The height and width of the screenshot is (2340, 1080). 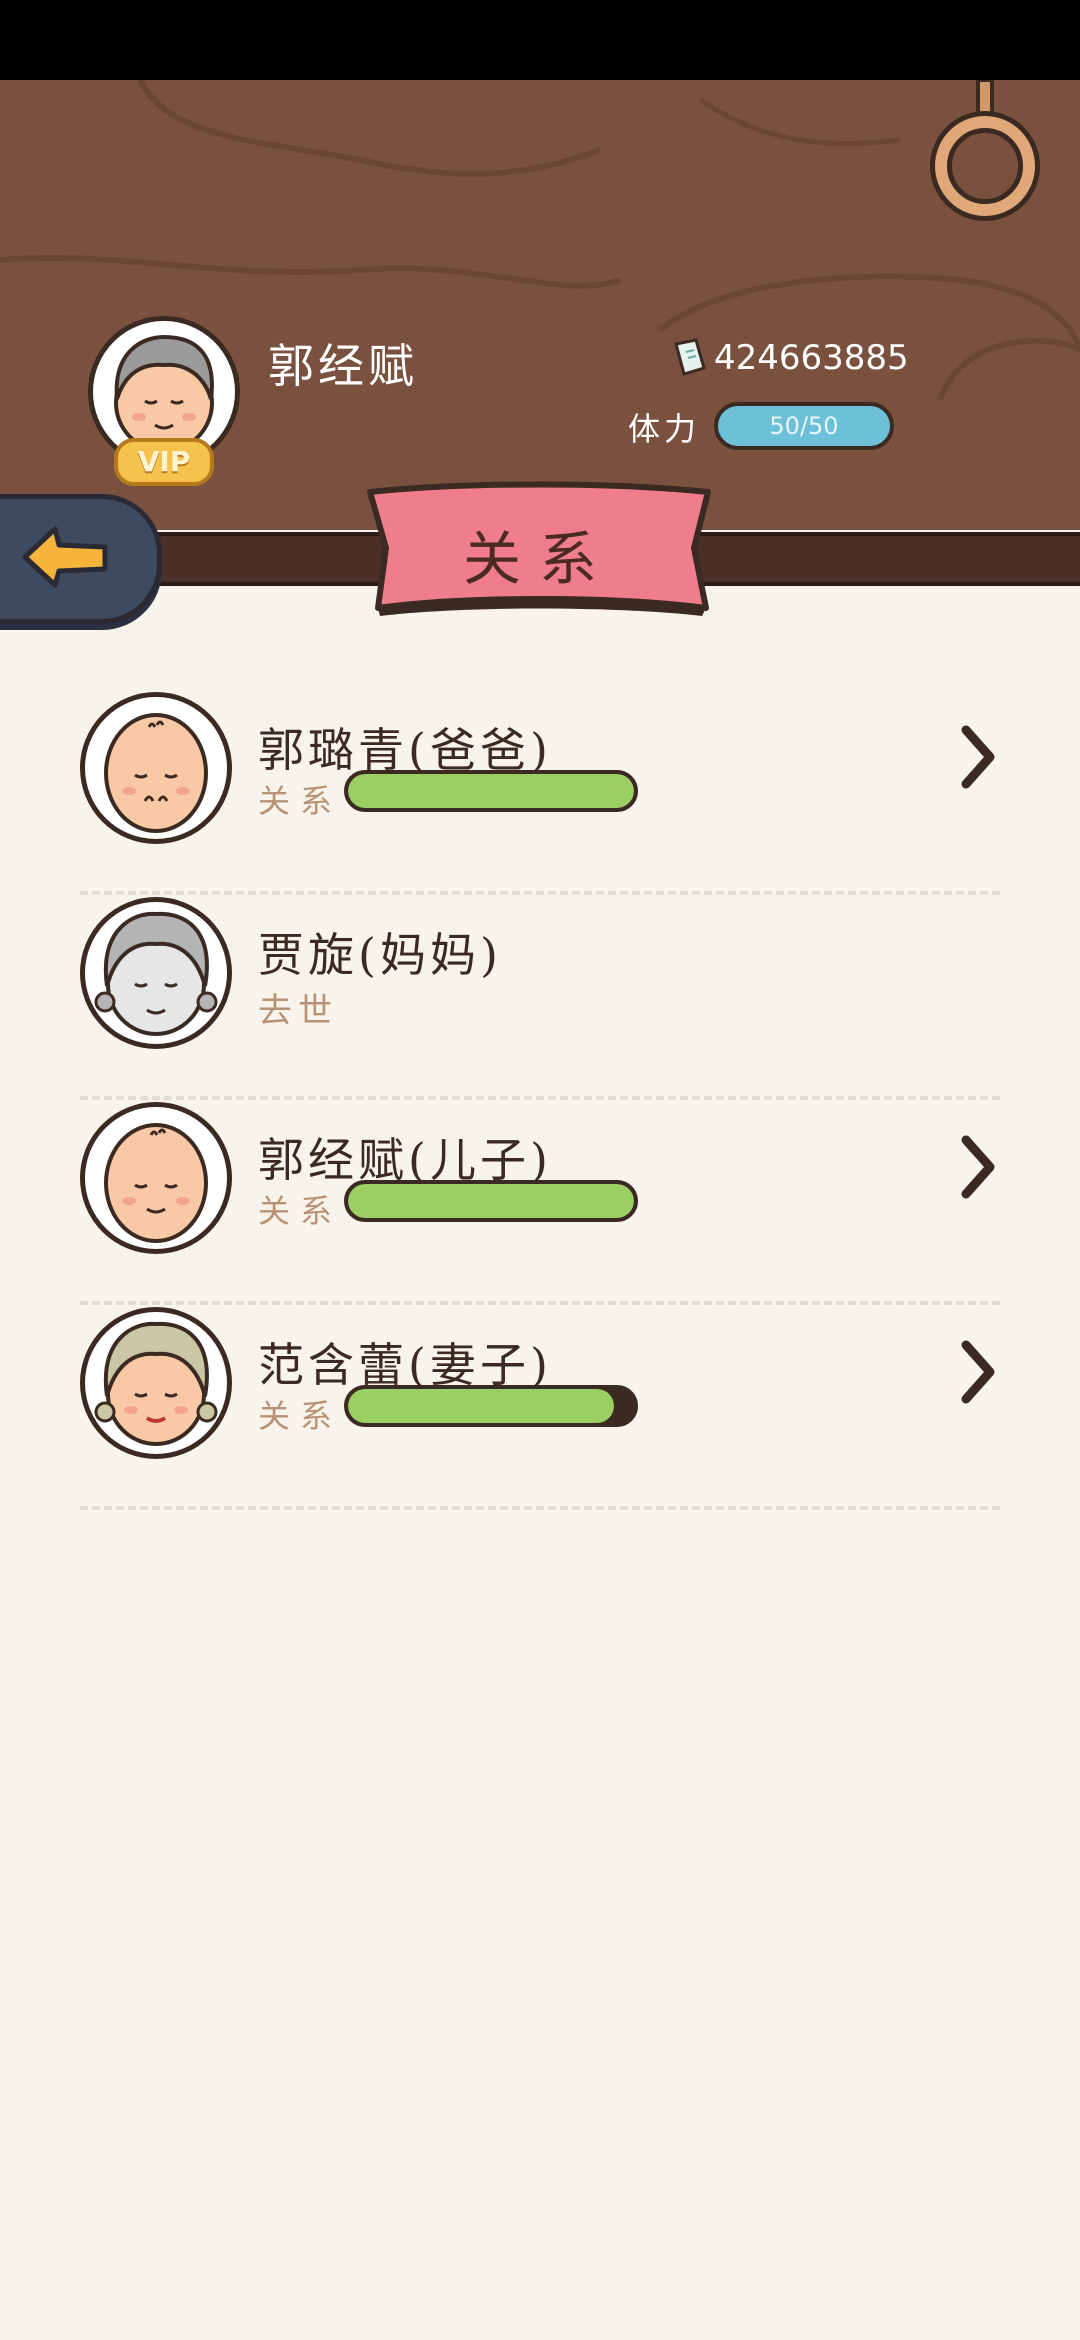 I want to click on relation-row-son: 郭经赋(儿子) 关系, so click(x=540, y=1200).